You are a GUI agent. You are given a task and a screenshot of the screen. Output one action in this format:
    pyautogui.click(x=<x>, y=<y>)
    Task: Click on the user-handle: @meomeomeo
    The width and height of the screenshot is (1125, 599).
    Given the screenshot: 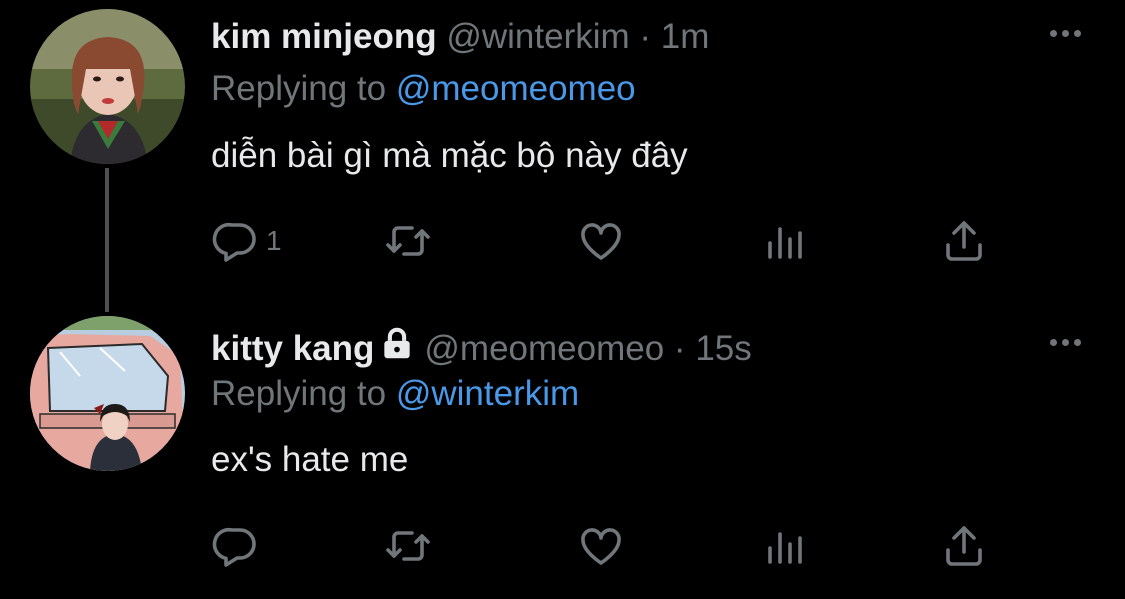 What is the action you would take?
    pyautogui.click(x=544, y=348)
    